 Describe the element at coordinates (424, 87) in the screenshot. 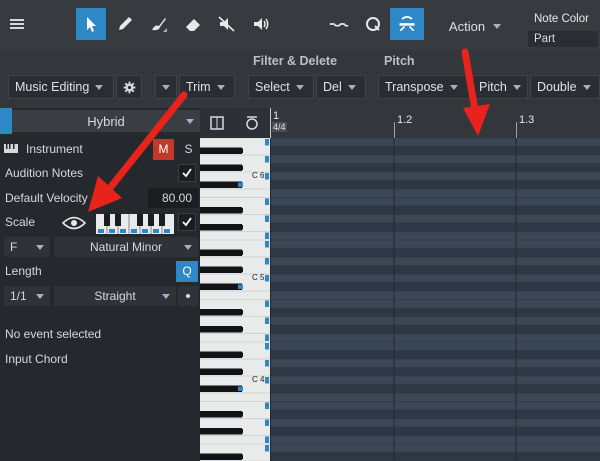

I see `transpose-button: Transpose` at that location.